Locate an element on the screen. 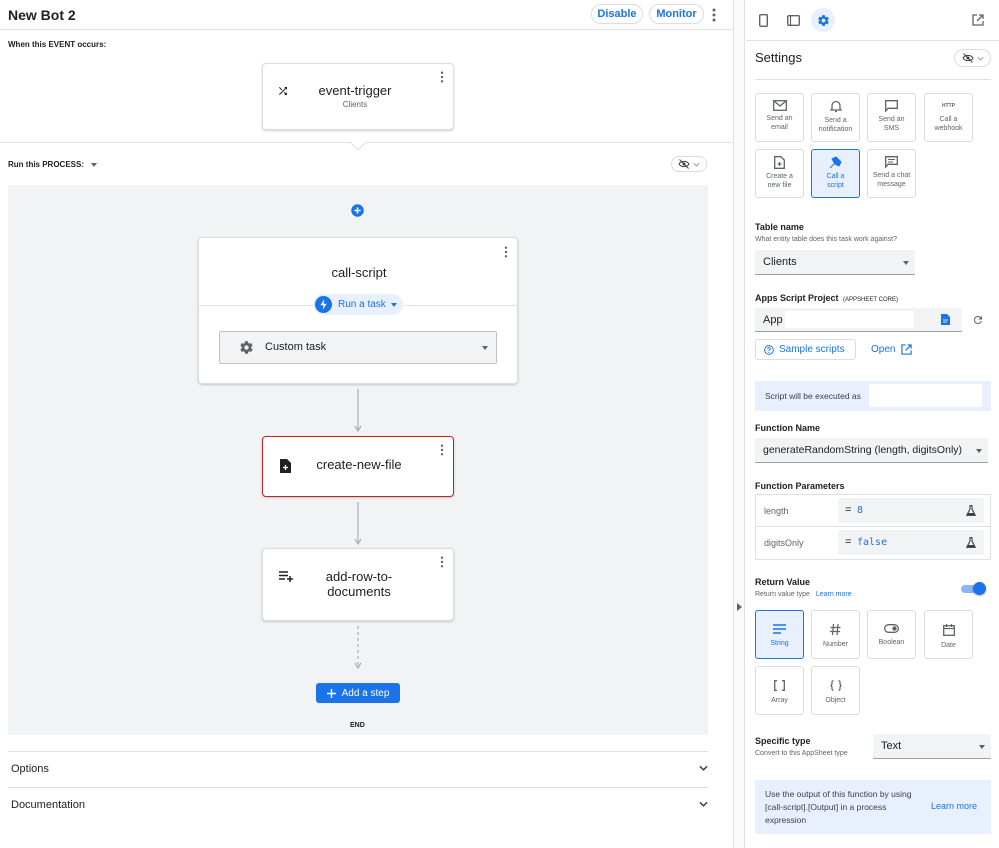 This screenshot has width=999, height=848. task-call-webhook-button: HTTP Call a webhook is located at coordinates (948, 117).